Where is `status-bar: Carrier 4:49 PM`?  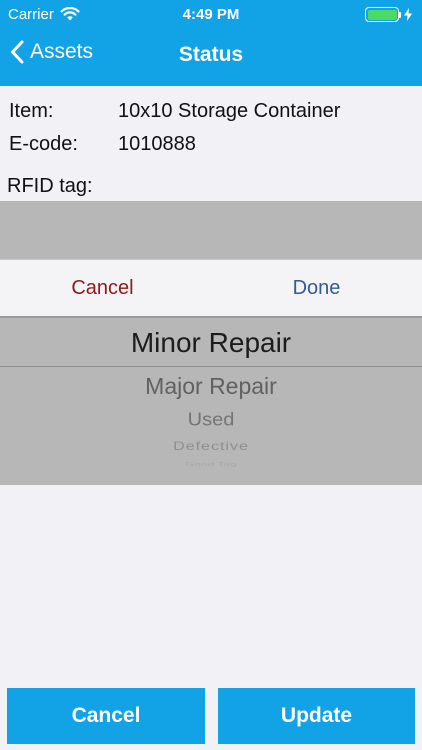 status-bar: Carrier 4:49 PM is located at coordinates (211, 15).